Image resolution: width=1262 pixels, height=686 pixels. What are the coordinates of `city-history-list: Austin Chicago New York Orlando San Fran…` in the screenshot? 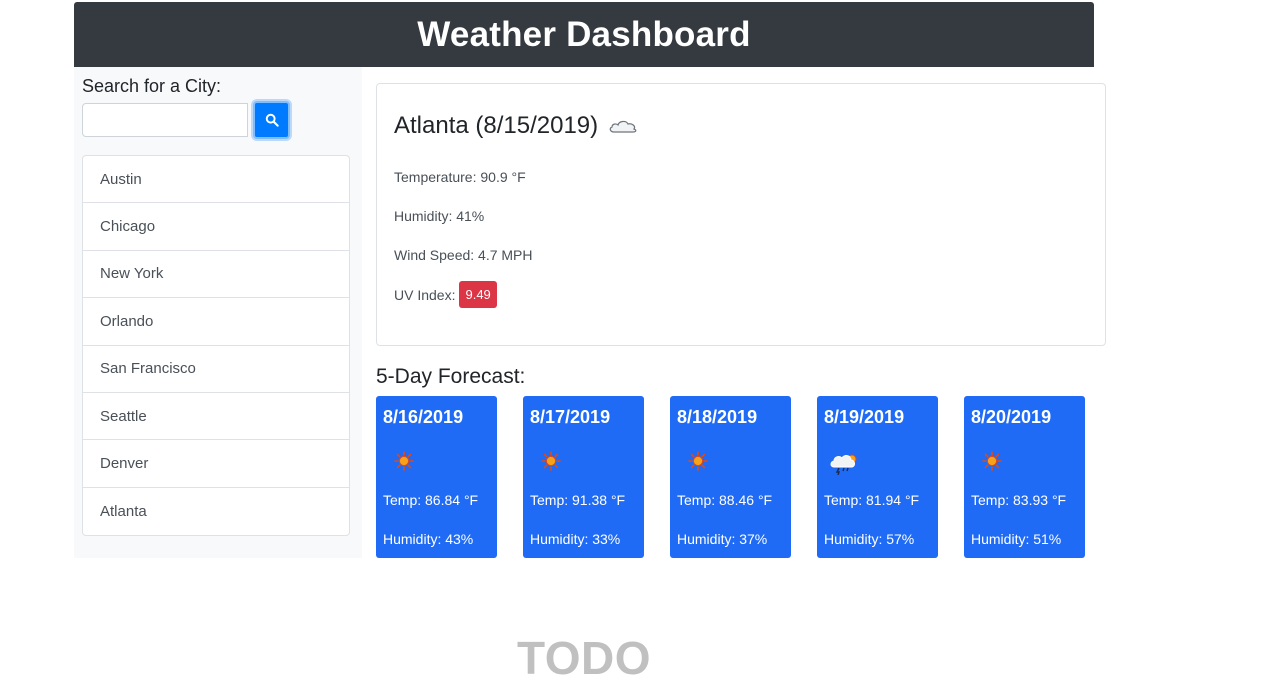 It's located at (216, 346).